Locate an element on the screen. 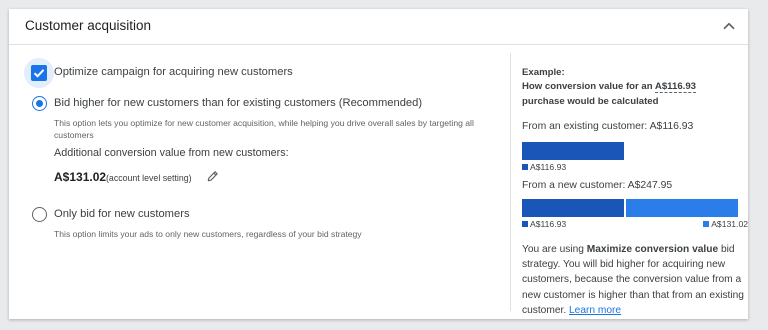 The height and width of the screenshot is (330, 768). learn-more-link: Learn more is located at coordinates (595, 310).